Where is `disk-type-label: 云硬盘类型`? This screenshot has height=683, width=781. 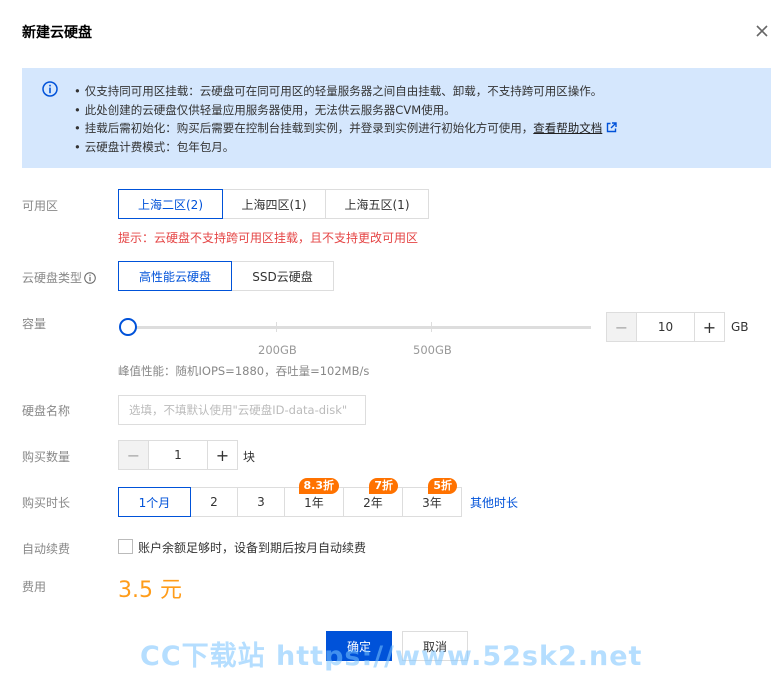
disk-type-label: 云硬盘类型 is located at coordinates (52, 278).